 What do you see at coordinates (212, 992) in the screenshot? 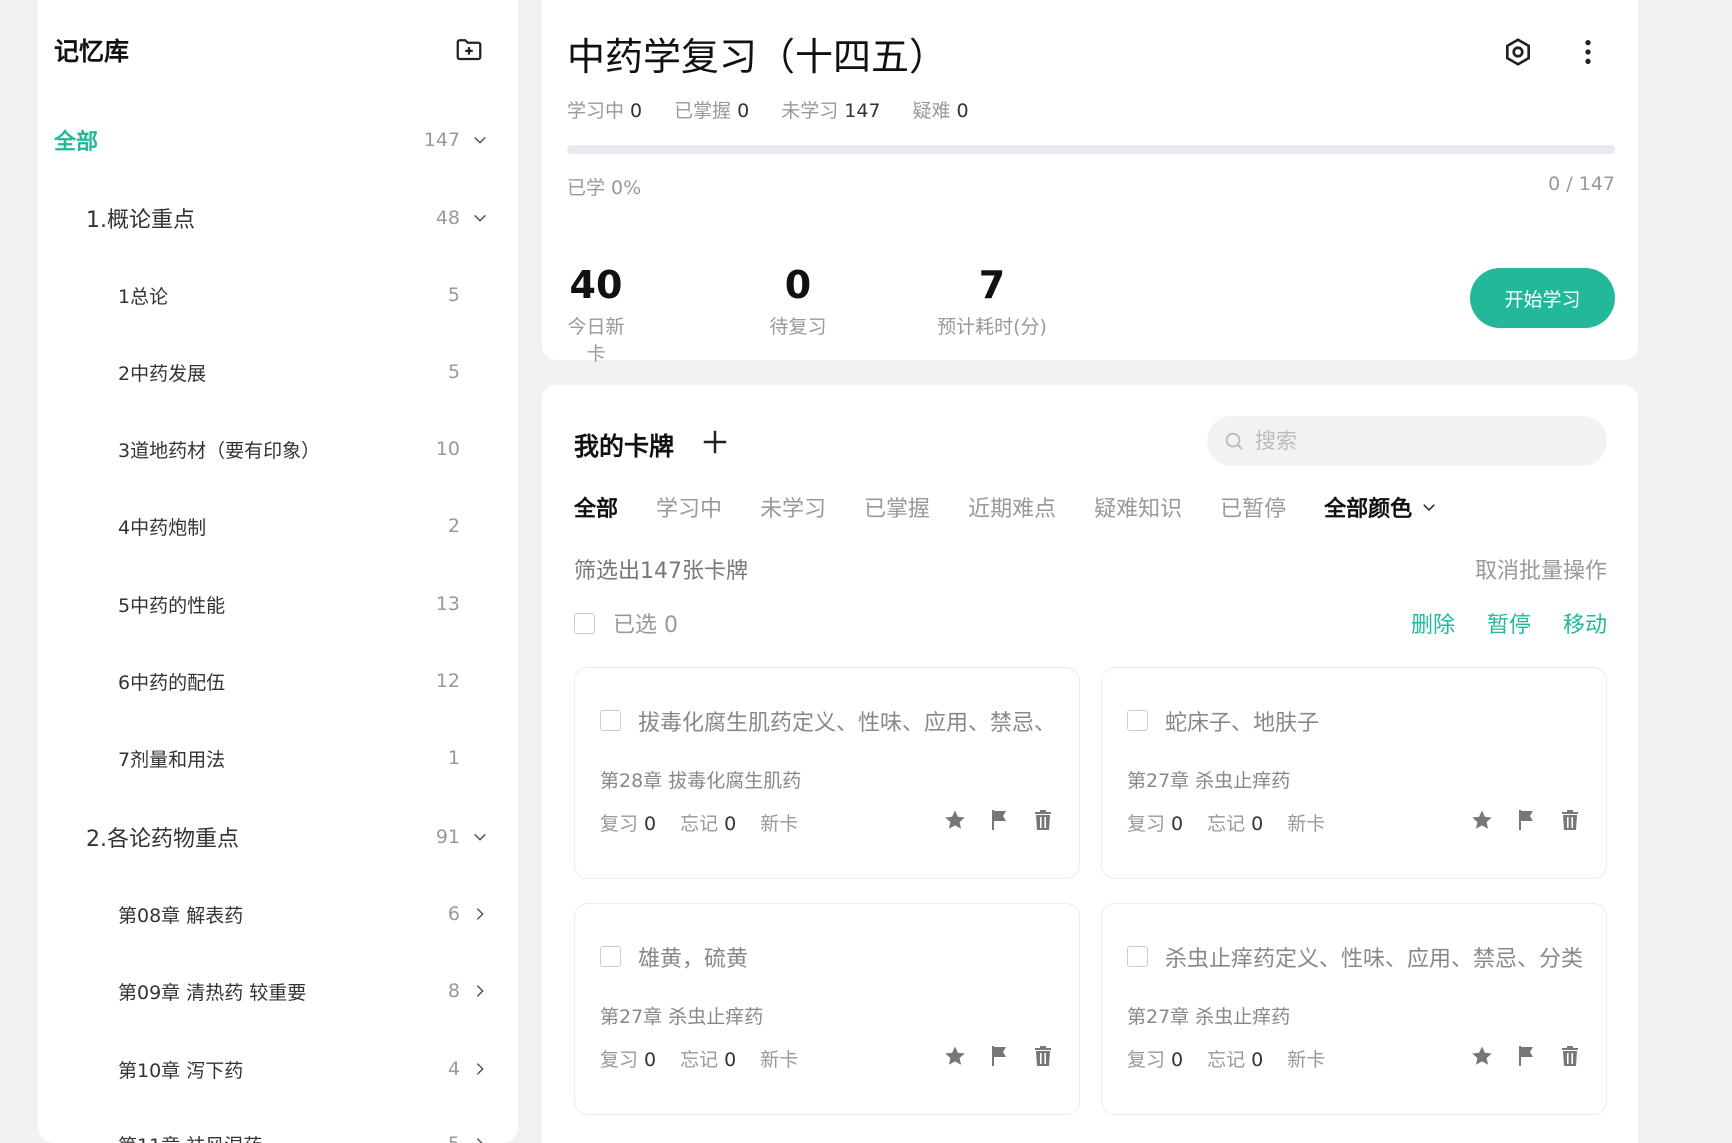
I see `tree-item-label: 第09章 清热药 较重要` at bounding box center [212, 992].